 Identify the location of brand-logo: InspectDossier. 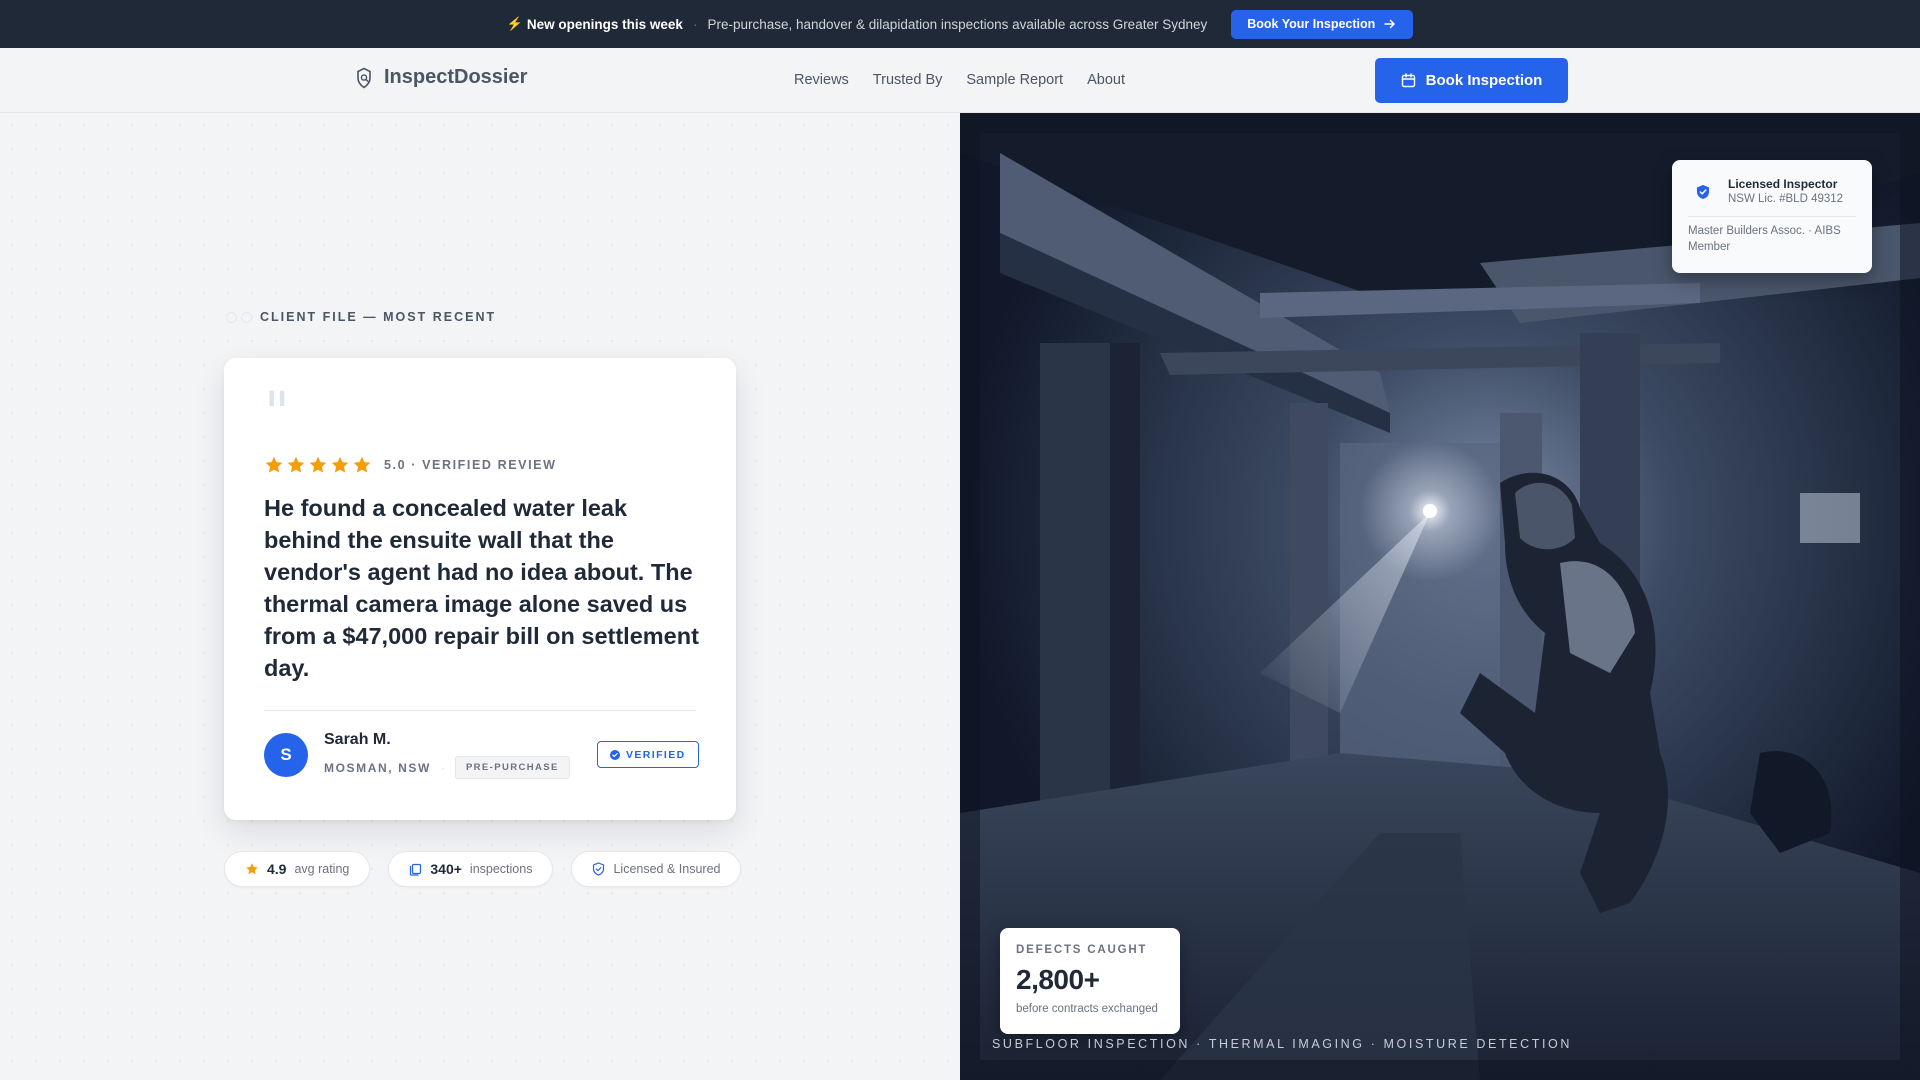
(441, 77).